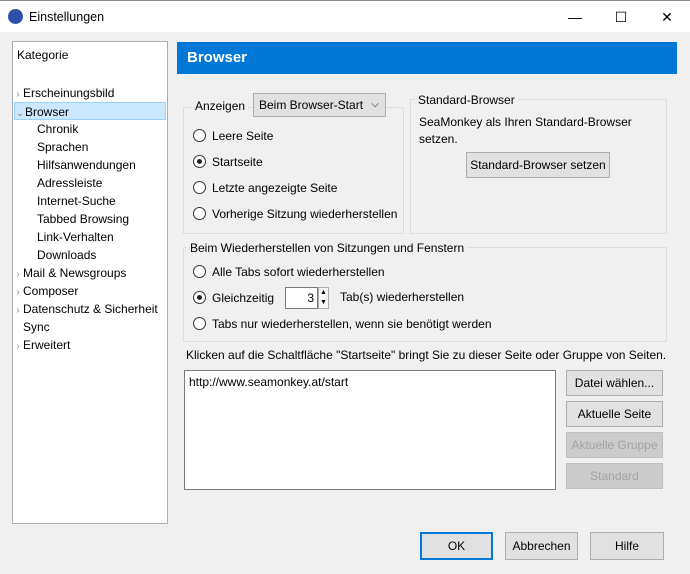 Image resolution: width=690 pixels, height=574 pixels. Describe the element at coordinates (402, 297) in the screenshot. I see `tab-count-suffix: Tab(s) wiederherstellen` at that location.